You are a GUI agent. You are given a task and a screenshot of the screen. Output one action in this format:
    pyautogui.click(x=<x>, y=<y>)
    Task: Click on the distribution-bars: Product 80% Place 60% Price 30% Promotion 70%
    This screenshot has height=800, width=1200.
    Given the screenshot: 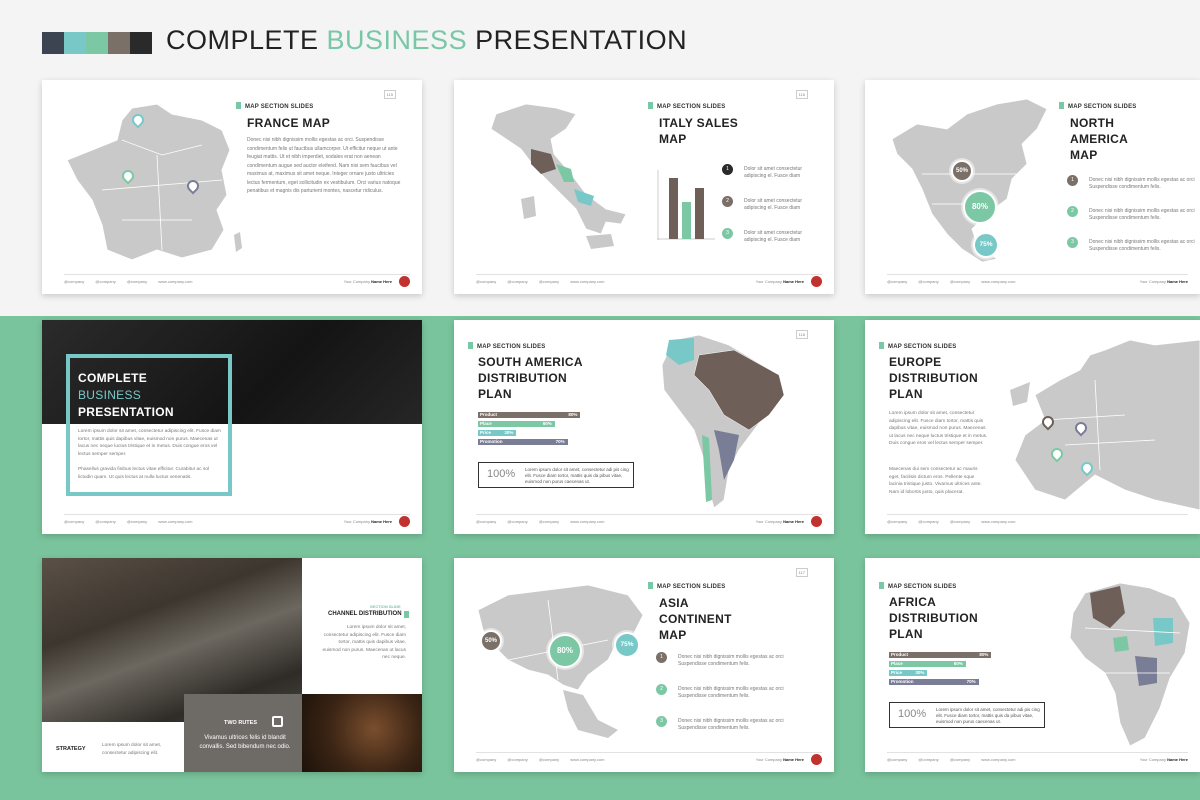 What is the action you would take?
    pyautogui.click(x=542, y=430)
    